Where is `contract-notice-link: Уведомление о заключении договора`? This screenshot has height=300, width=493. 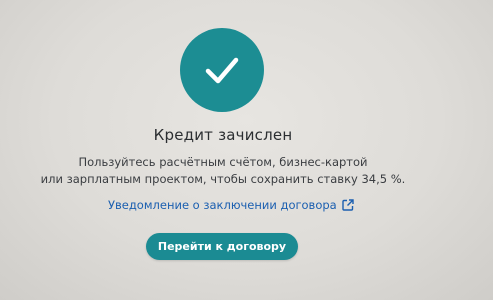 contract-notice-link: Уведомление о заключении договора is located at coordinates (231, 205).